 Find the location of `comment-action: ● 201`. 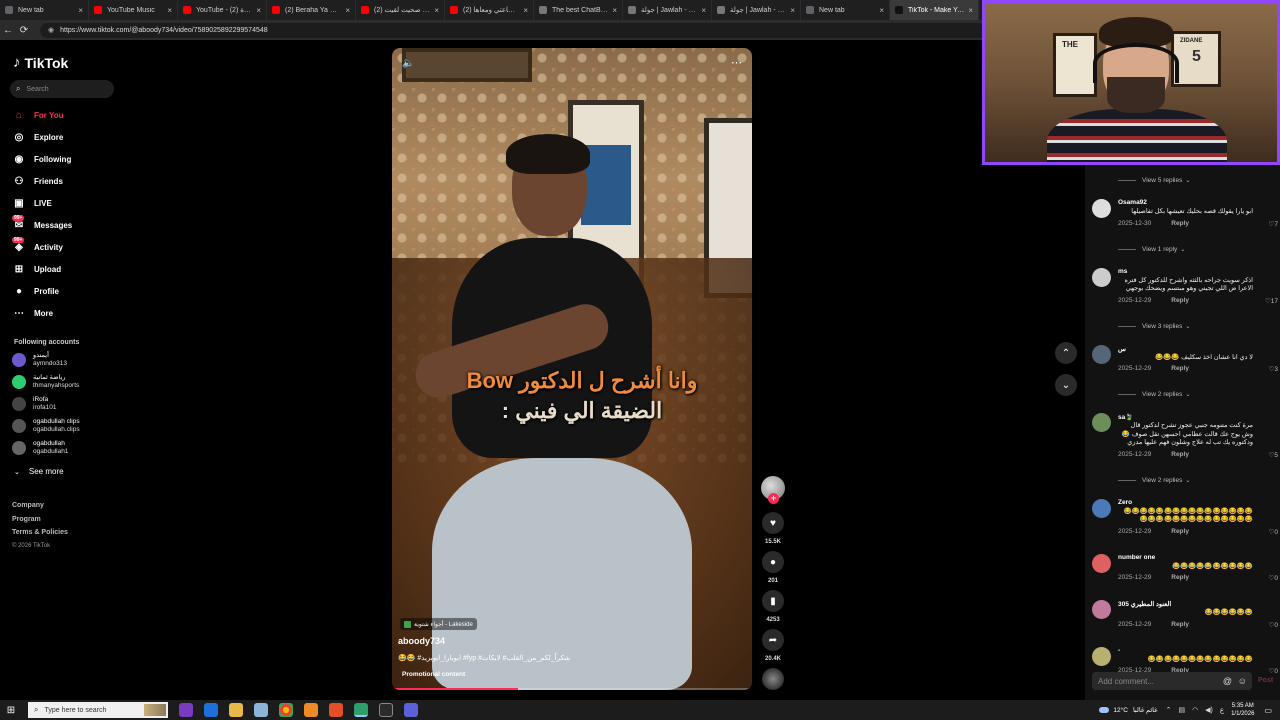

comment-action: ● 201 is located at coordinates (773, 567).